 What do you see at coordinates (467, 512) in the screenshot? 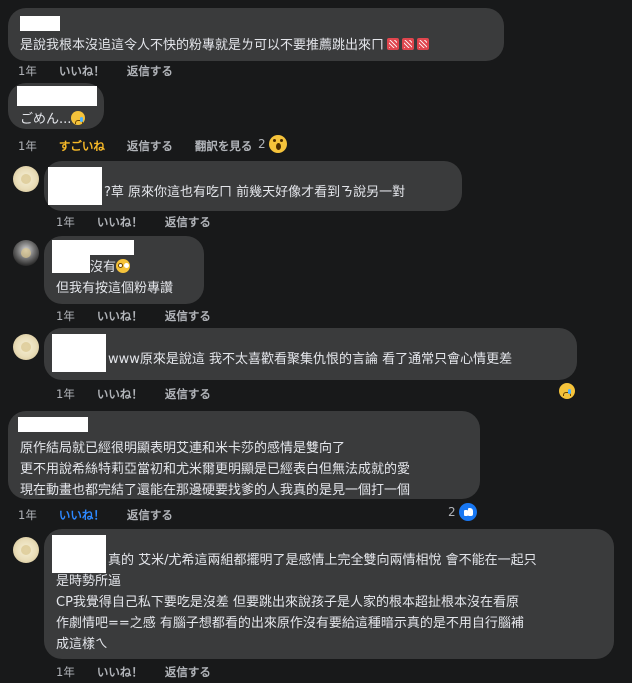
I see `like-reaction-icon` at bounding box center [467, 512].